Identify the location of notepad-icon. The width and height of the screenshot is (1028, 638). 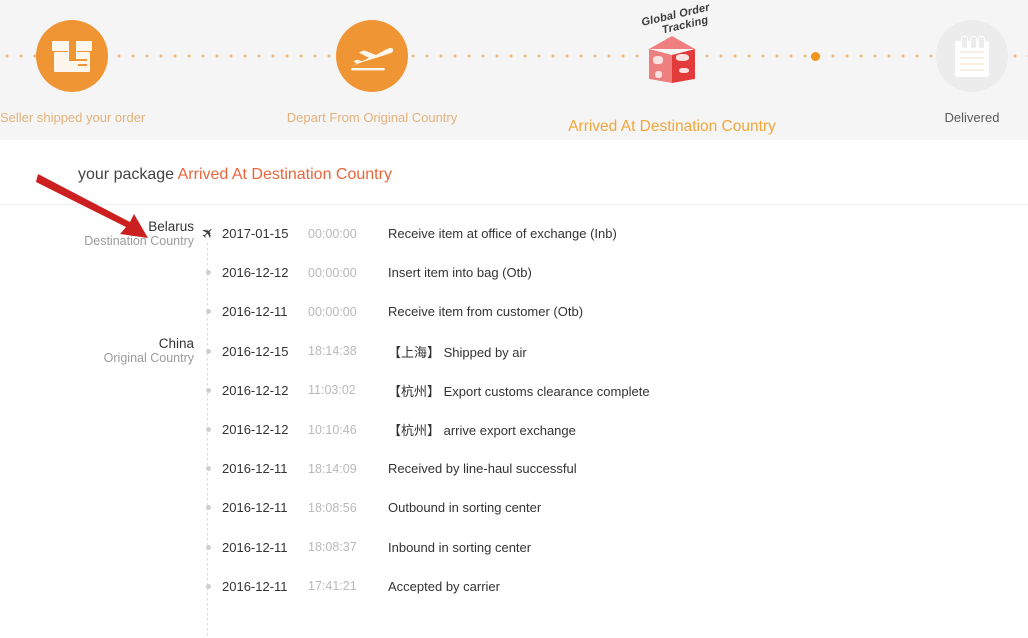
(972, 56).